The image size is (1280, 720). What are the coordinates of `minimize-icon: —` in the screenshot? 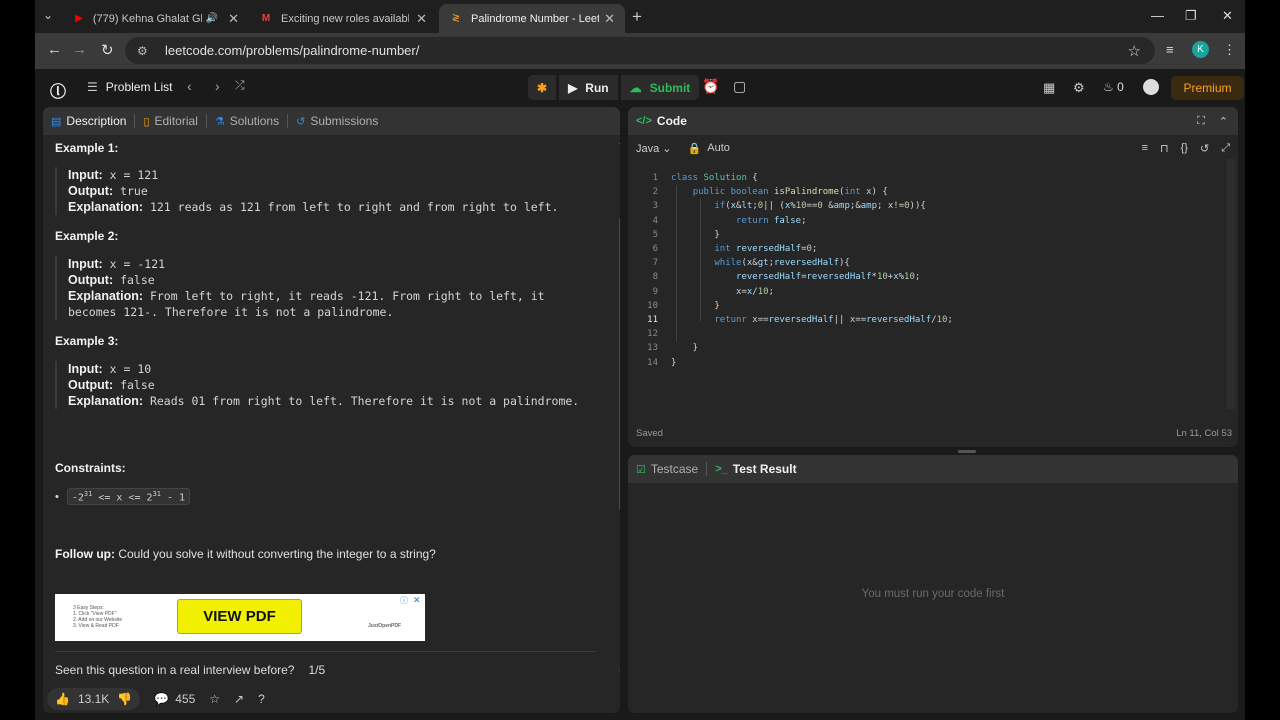 It's located at (1157, 15).